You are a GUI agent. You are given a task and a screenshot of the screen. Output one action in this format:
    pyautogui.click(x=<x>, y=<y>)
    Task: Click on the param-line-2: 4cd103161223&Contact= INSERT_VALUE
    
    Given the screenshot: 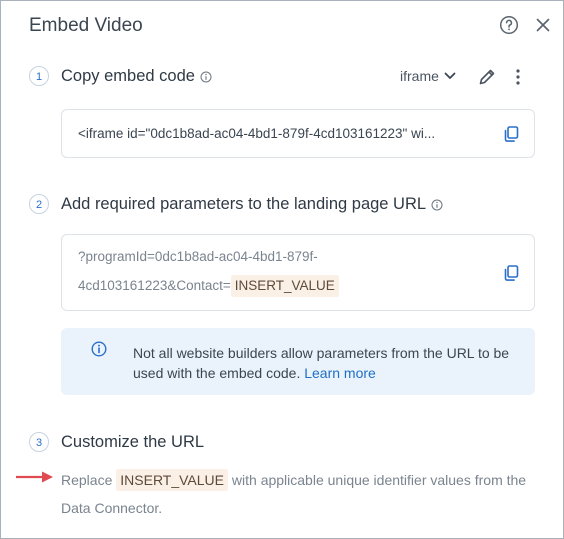 What is the action you would take?
    pyautogui.click(x=208, y=286)
    